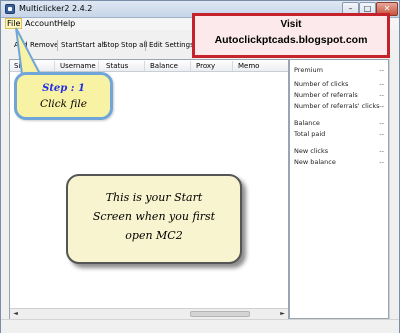 This screenshot has width=400, height=333. Describe the element at coordinates (13, 23) in the screenshot. I see `menu-file: File` at that location.